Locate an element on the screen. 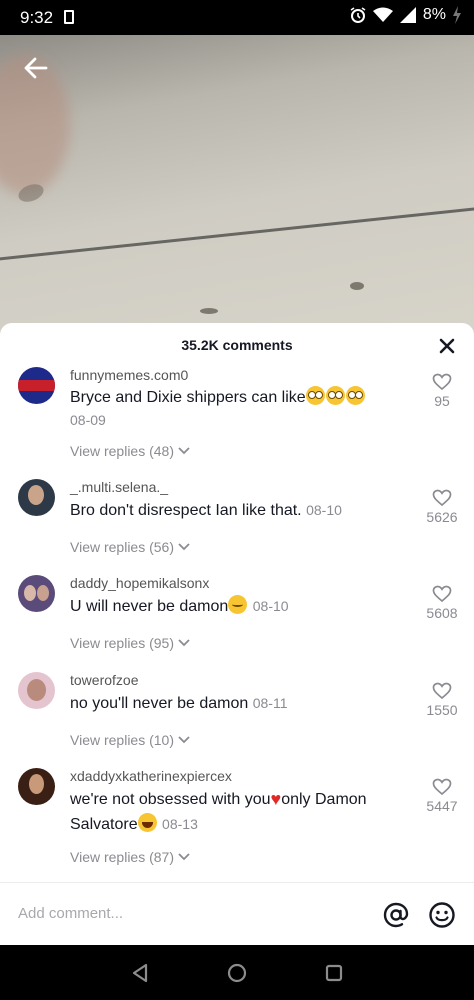  like-count: 5447 is located at coordinates (442, 806).